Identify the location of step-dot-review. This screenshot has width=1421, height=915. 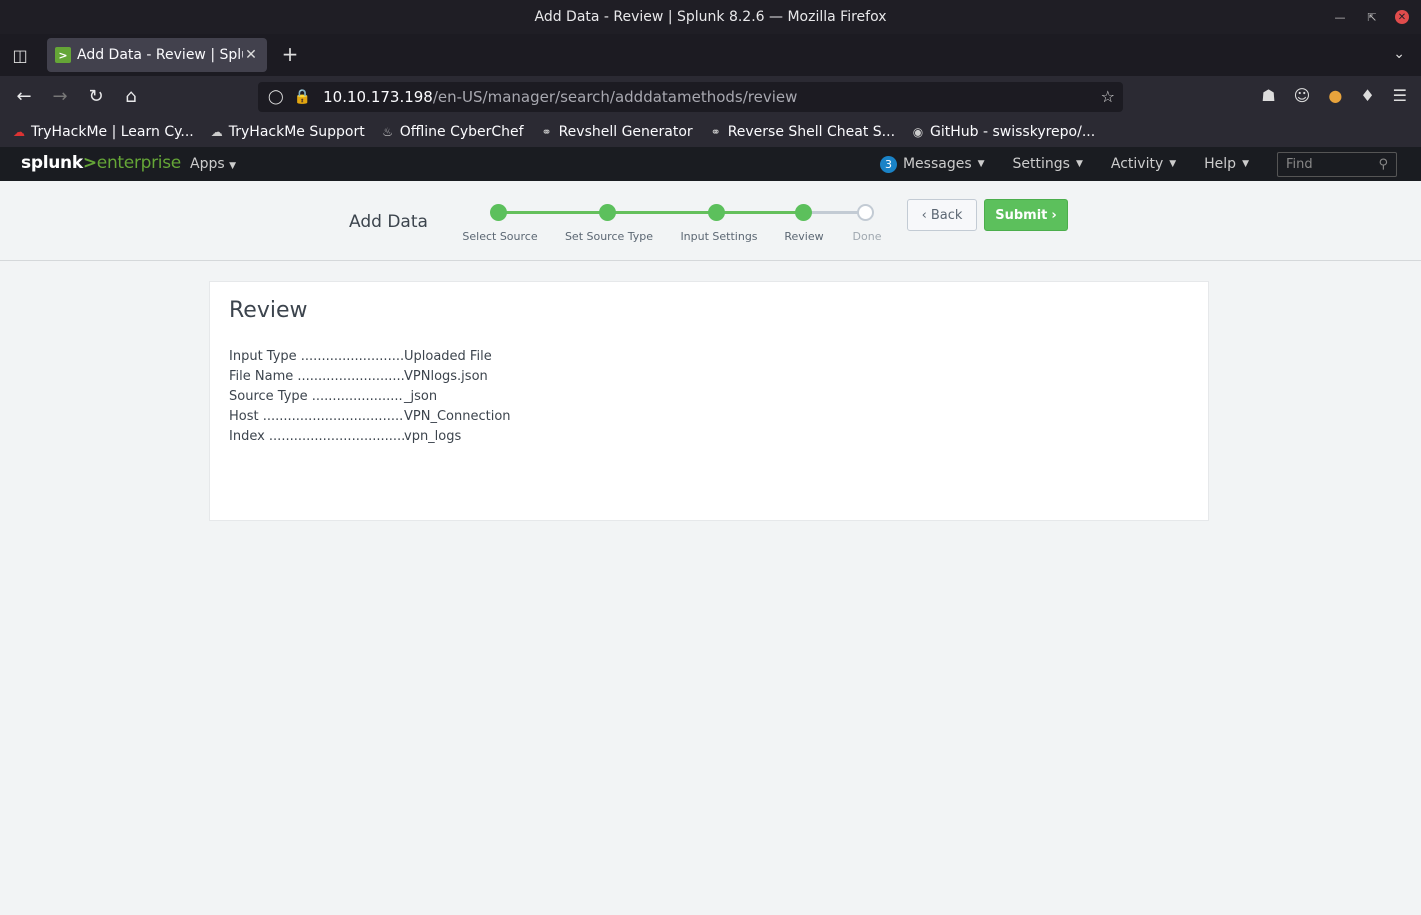
(803, 212).